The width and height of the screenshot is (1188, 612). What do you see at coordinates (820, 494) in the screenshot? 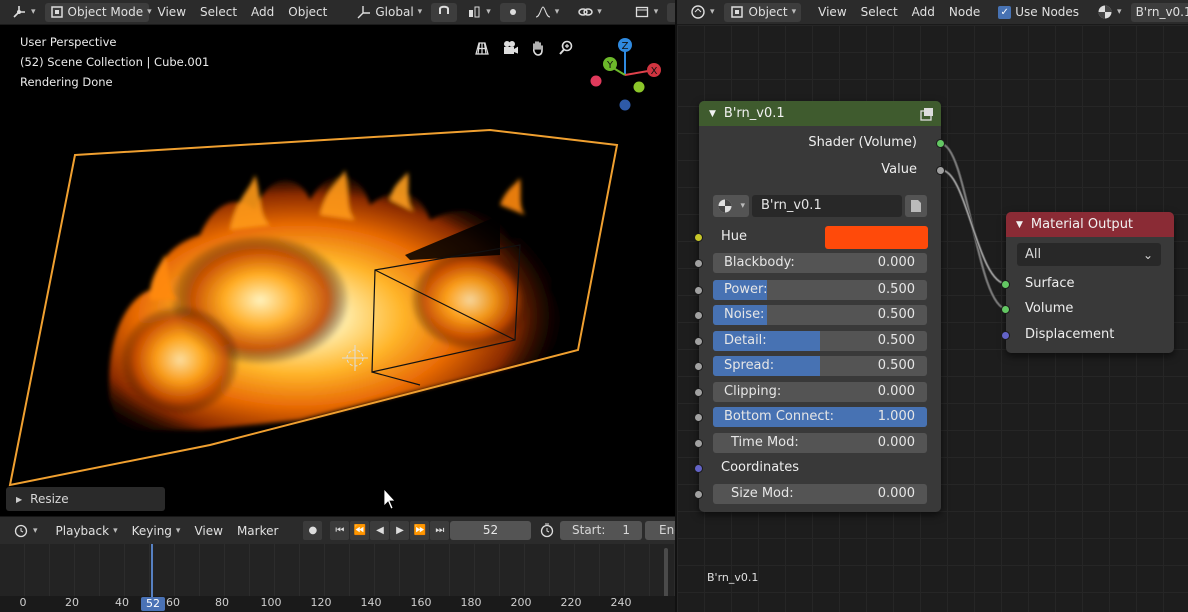
I see `field-size-mod: Size Mod: 0.000` at bounding box center [820, 494].